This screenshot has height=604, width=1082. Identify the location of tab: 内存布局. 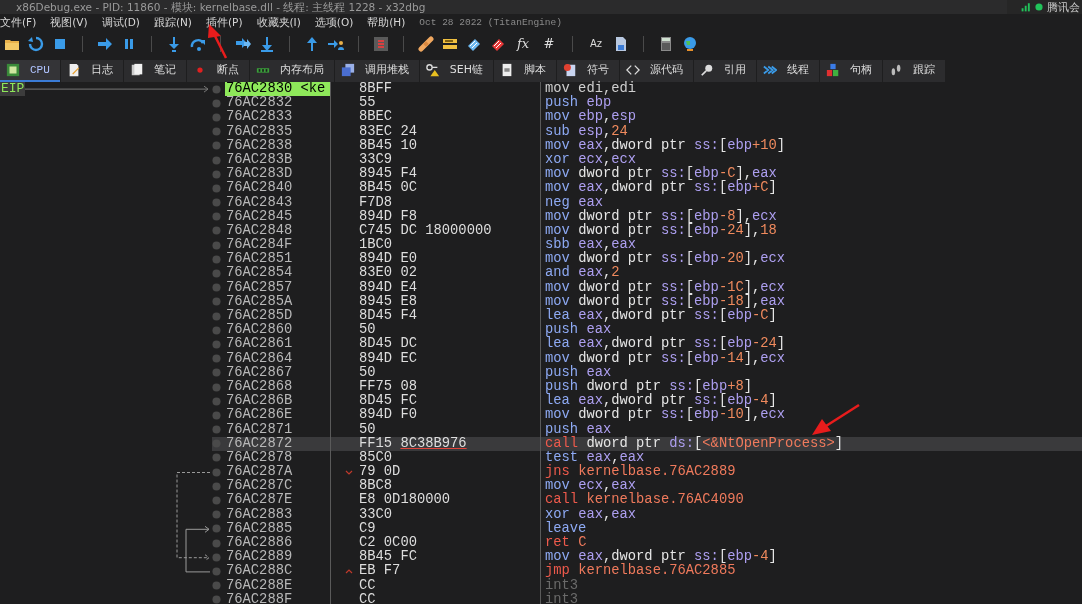
(291, 71).